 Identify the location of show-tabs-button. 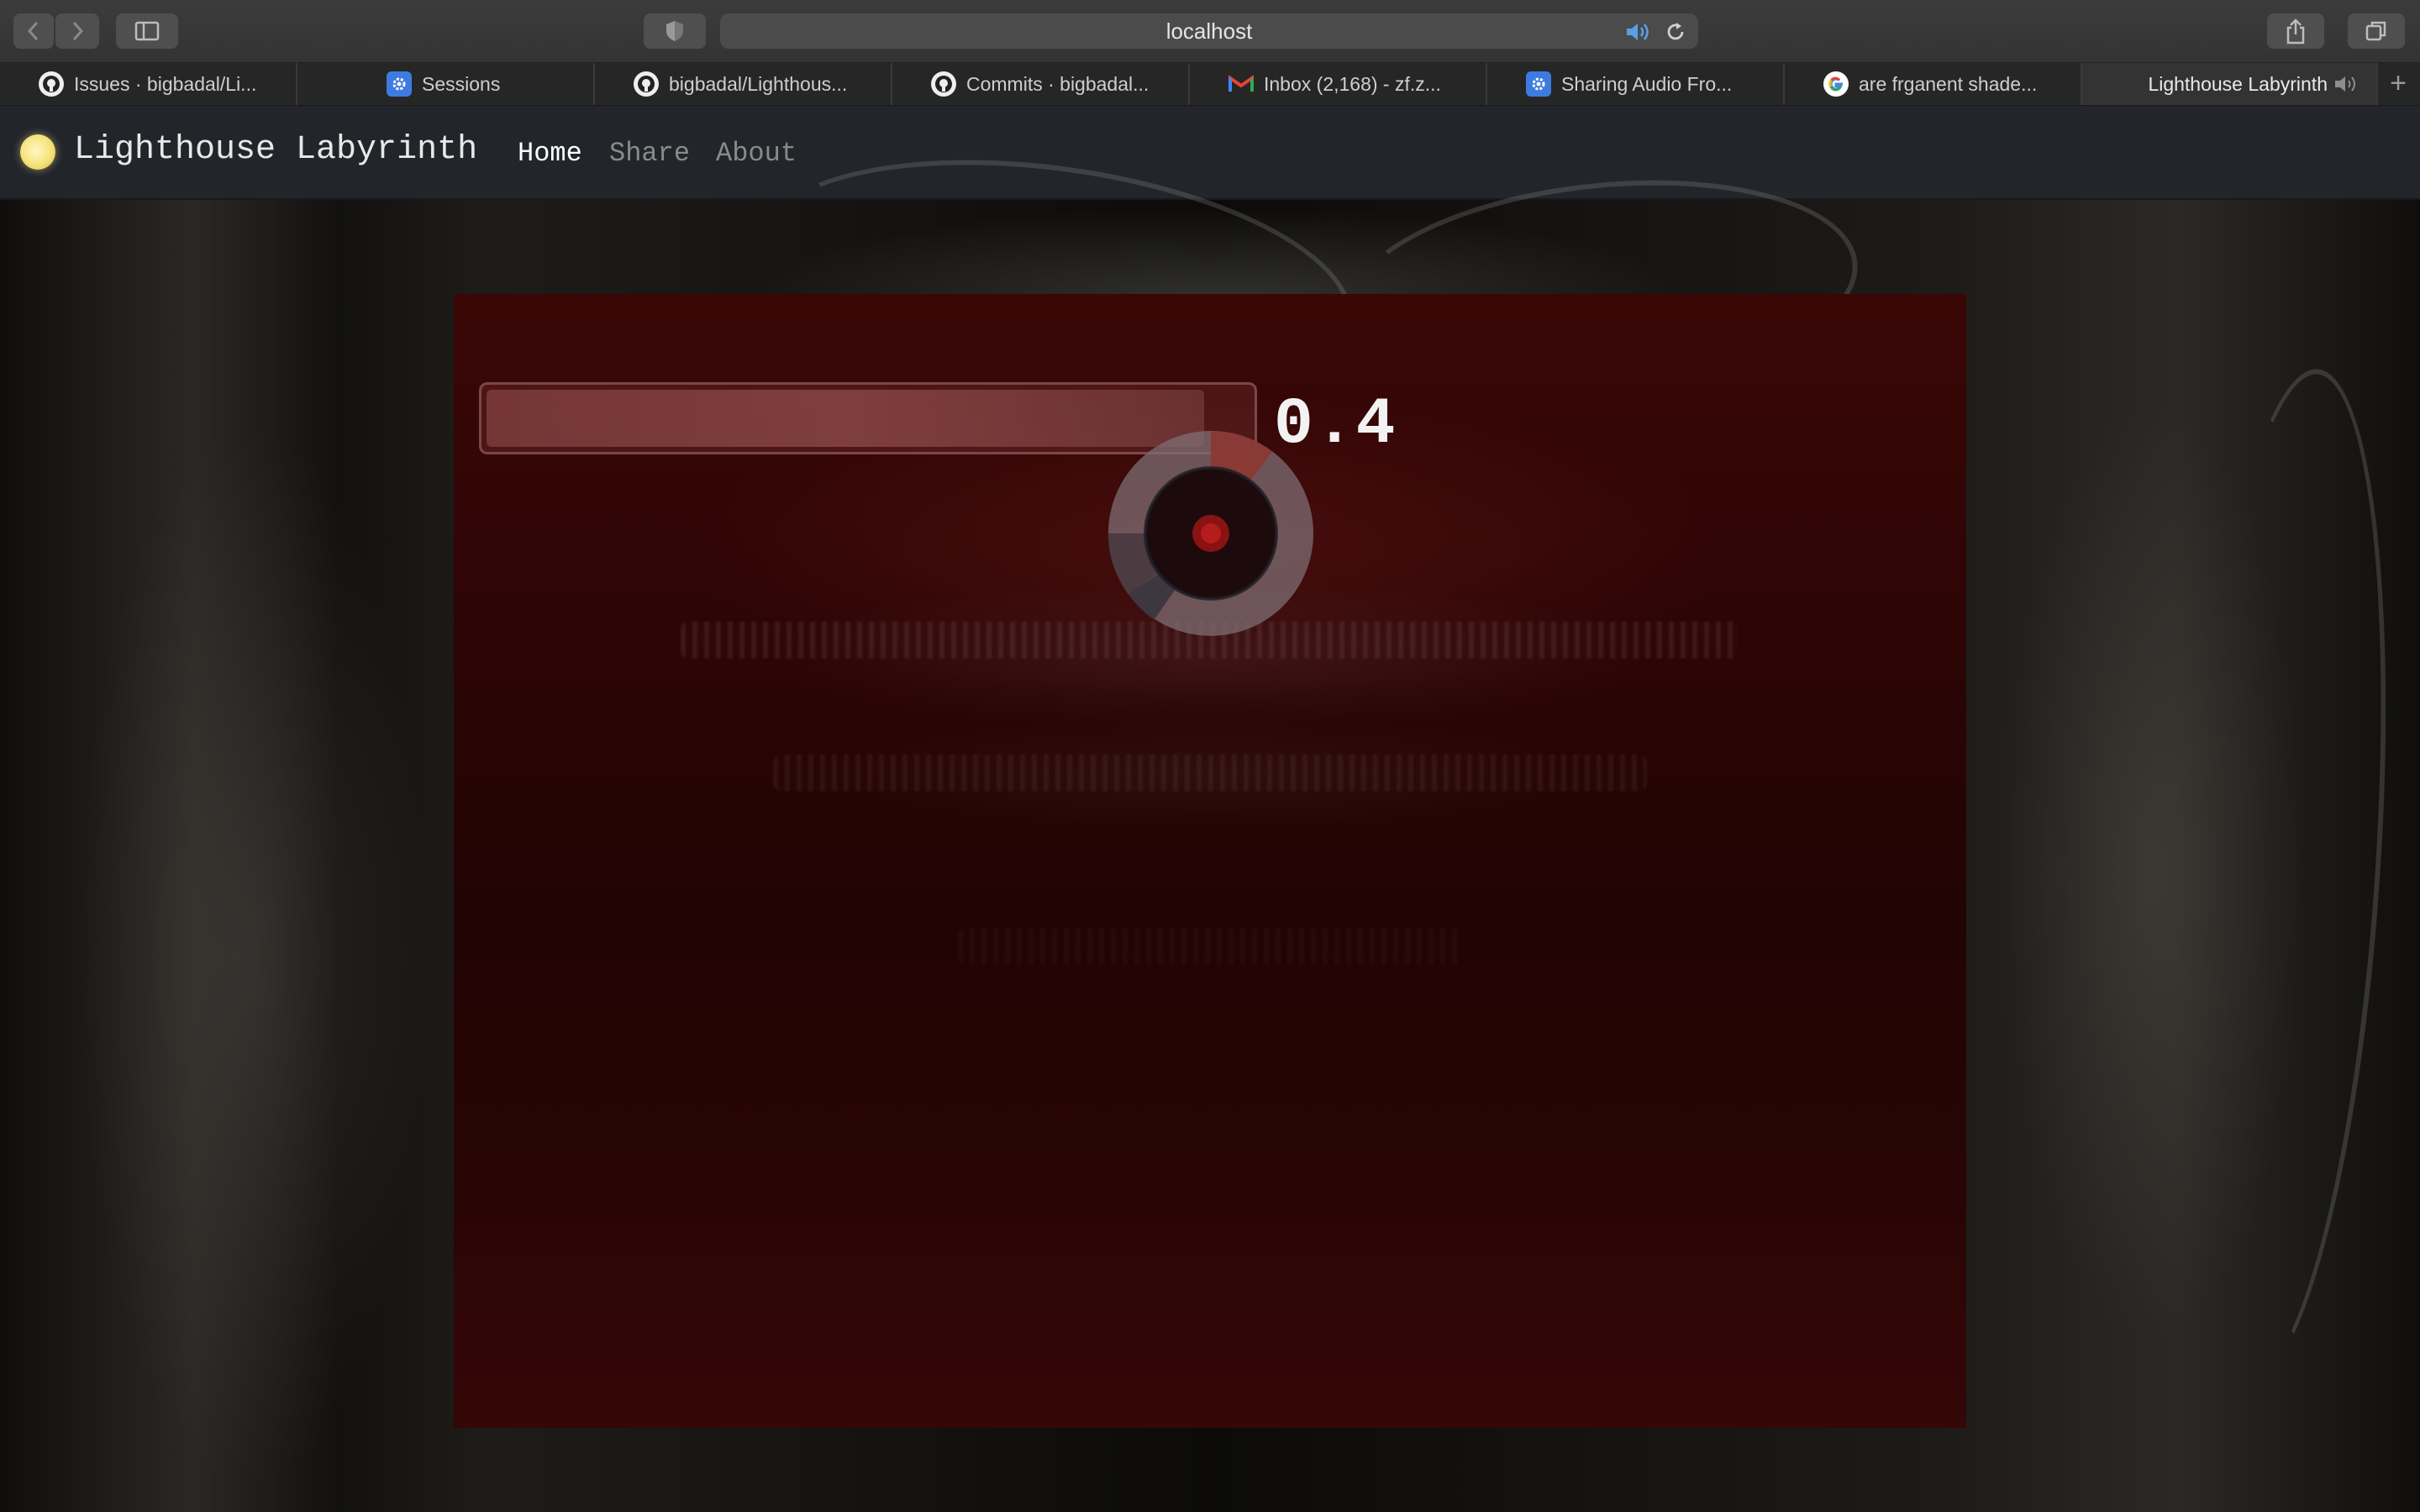
(2376, 31).